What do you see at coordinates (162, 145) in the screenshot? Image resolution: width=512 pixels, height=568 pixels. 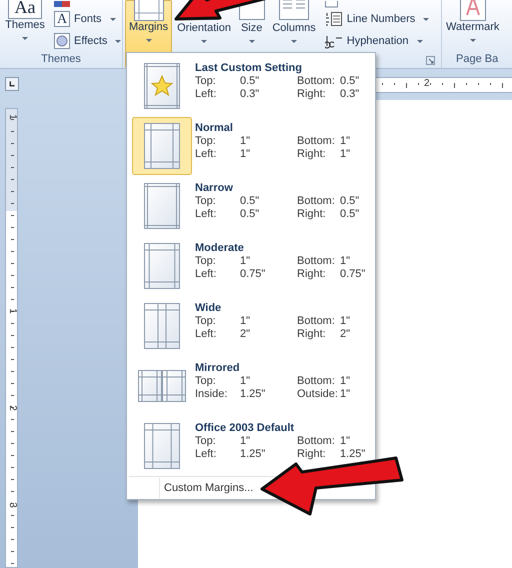 I see `margin-preview-icon` at bounding box center [162, 145].